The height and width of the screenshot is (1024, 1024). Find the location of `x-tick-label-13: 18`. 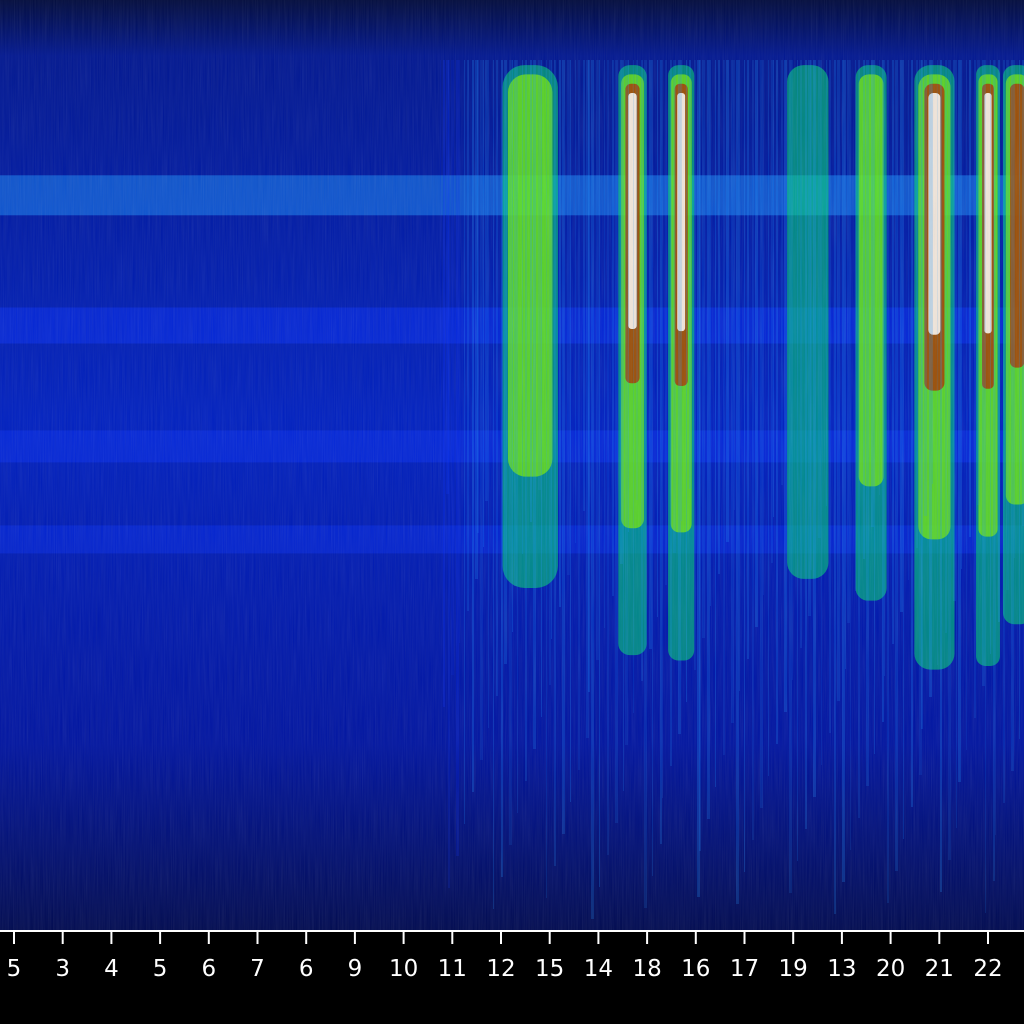

x-tick-label-13: 18 is located at coordinates (646, 969).